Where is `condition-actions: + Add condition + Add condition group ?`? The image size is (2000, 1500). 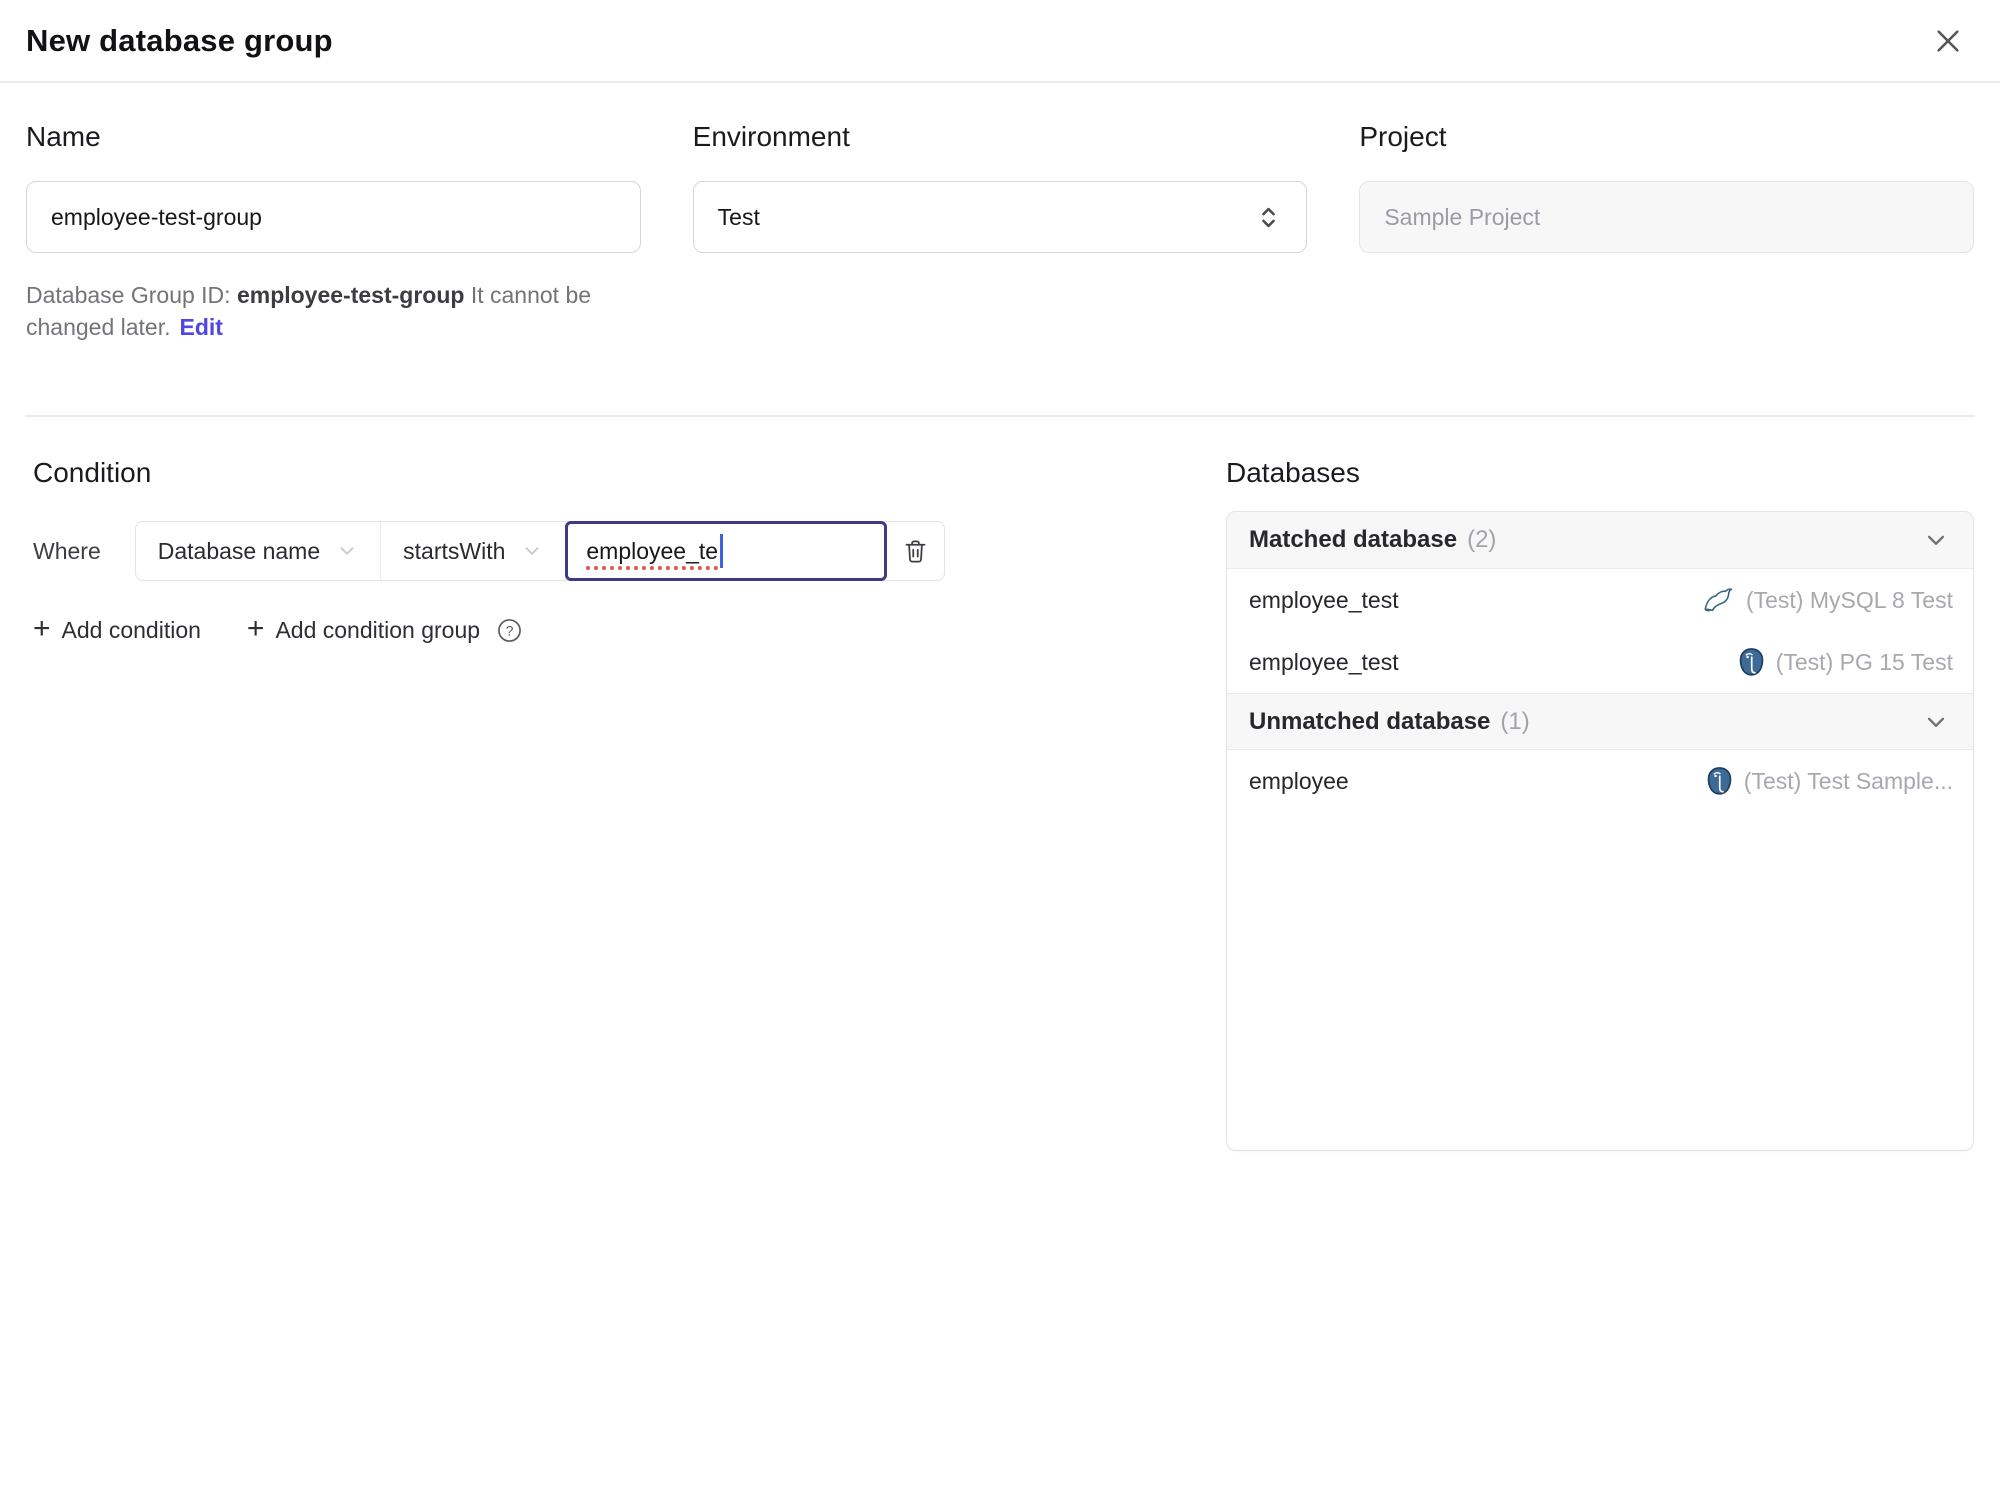 condition-actions: + Add condition + Add condition group ? is located at coordinates (609, 628).